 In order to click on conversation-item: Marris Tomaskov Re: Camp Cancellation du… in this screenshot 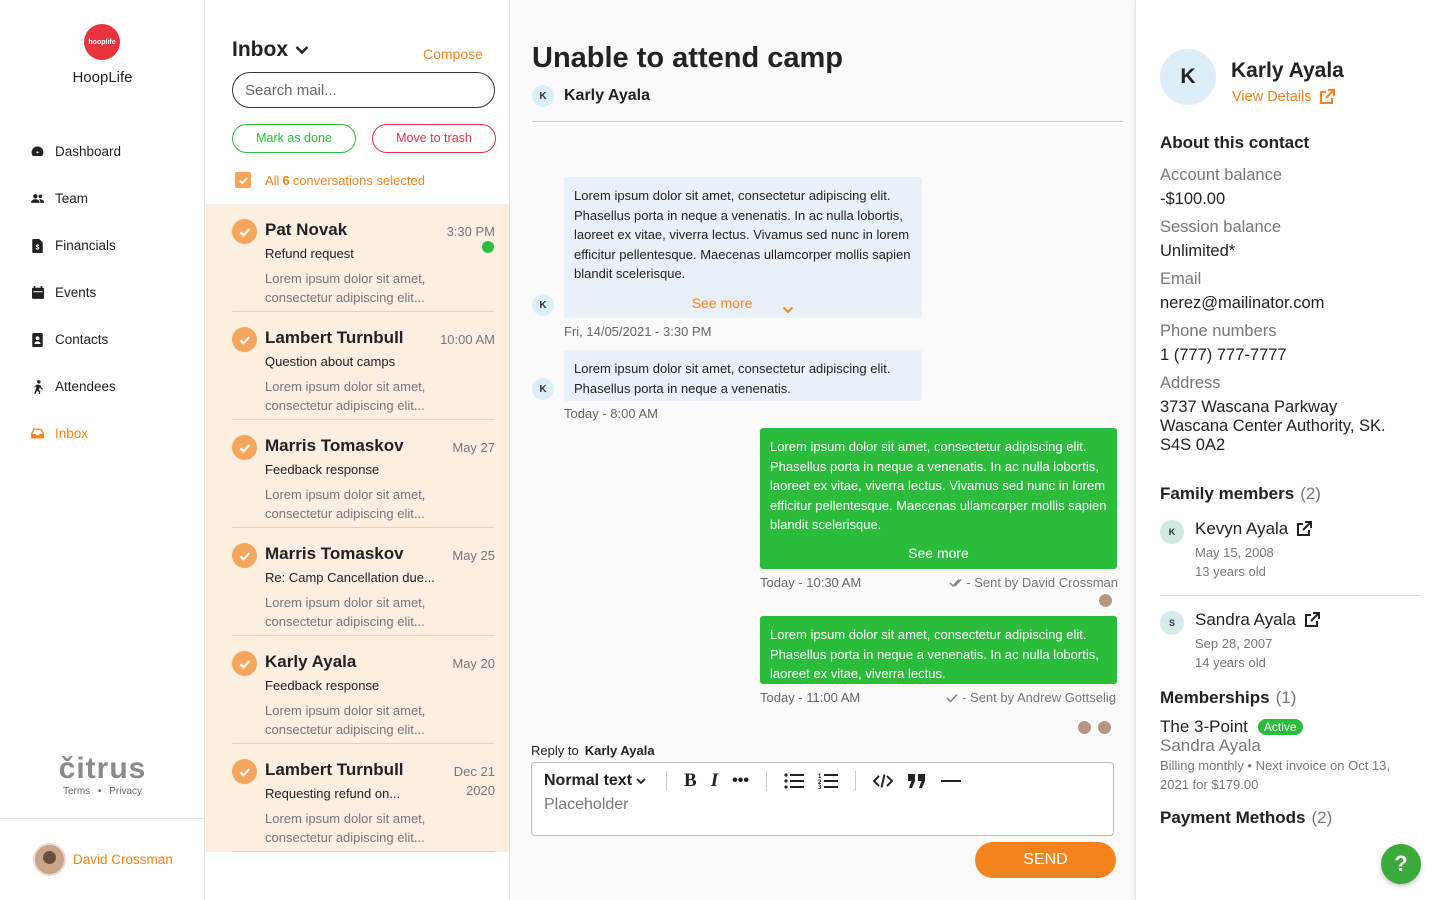, I will do `click(363, 582)`.